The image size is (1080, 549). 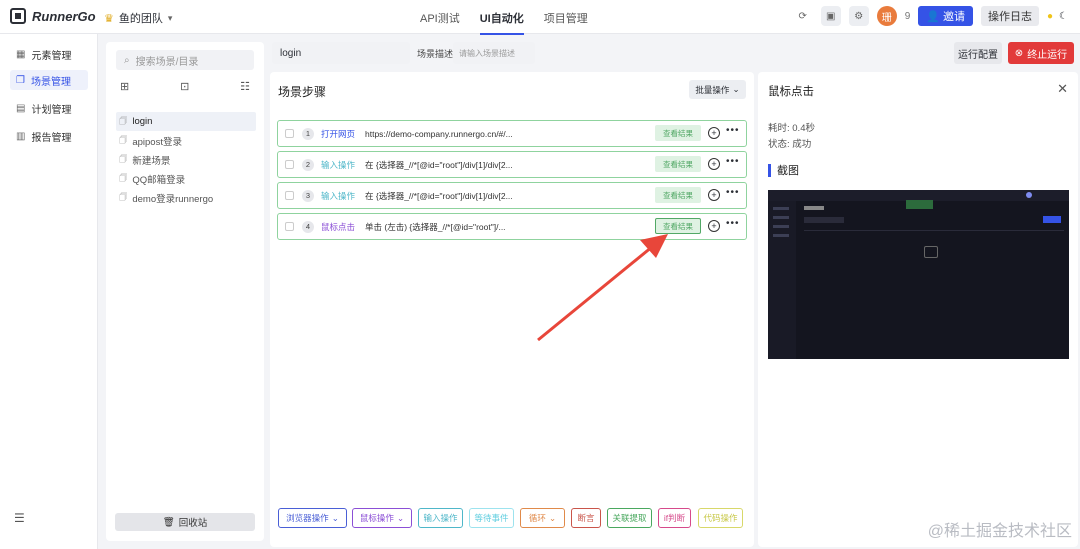 What do you see at coordinates (302, 92) in the screenshot?
I see `steps-title: 场景步骤` at bounding box center [302, 92].